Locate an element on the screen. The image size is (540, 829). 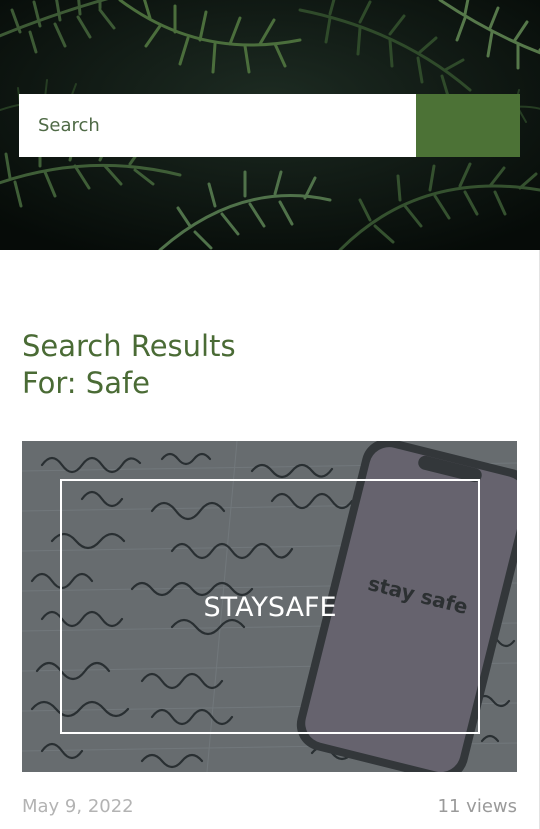
post-view-count: 11 views is located at coordinates (477, 806).